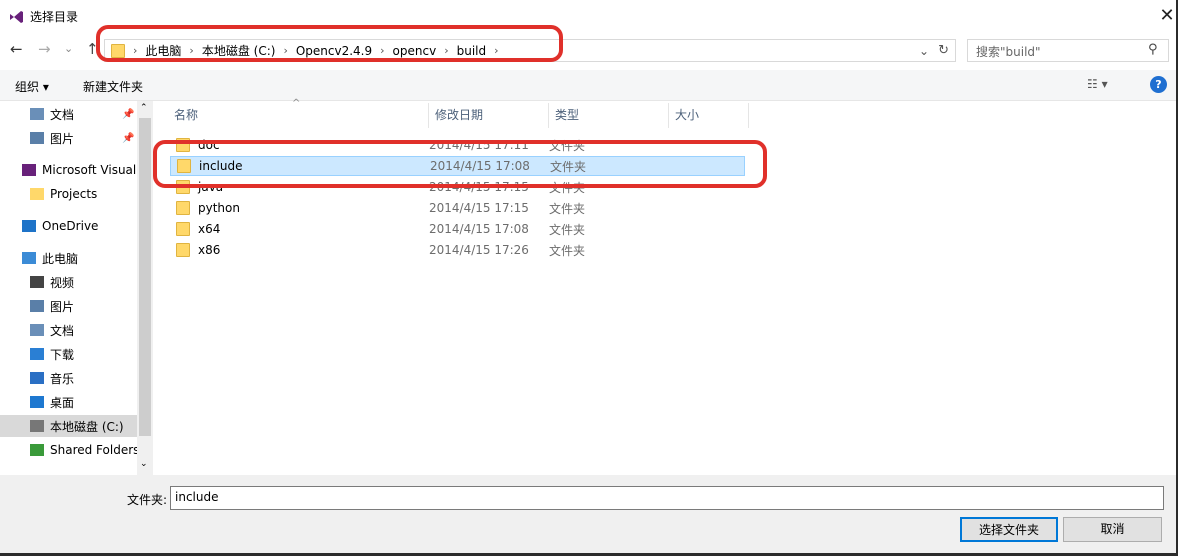  I want to click on file-row: python 2014/4/15 17:15 文件夹, so click(457, 208).